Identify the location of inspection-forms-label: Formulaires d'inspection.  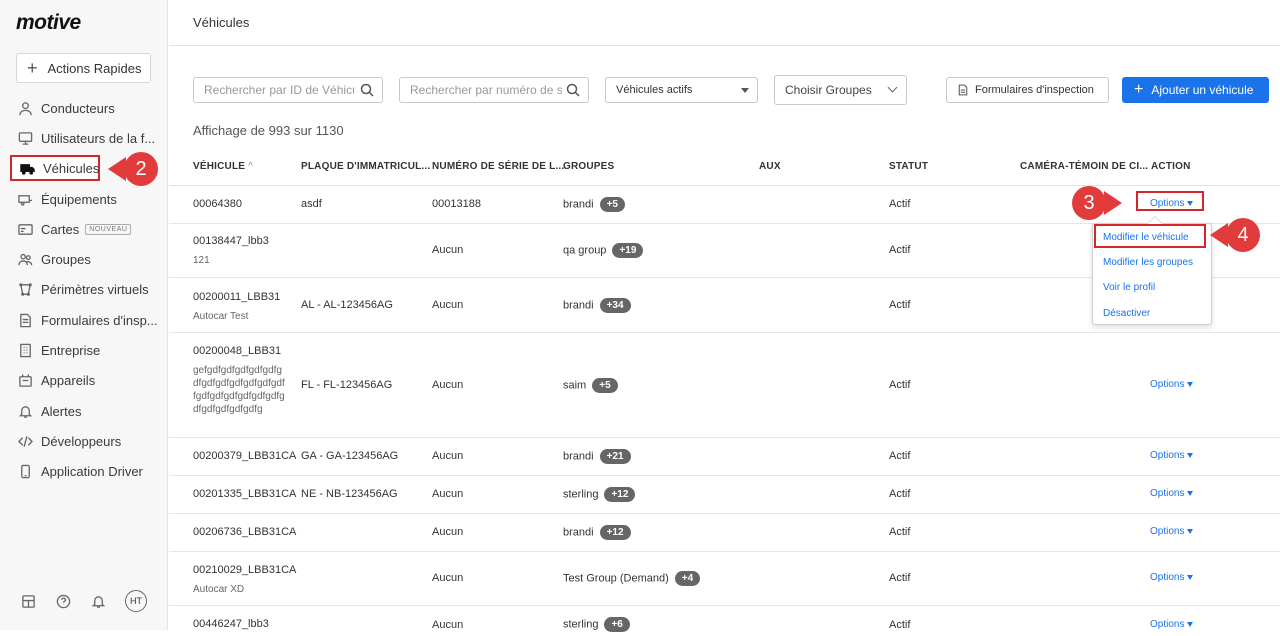
(1034, 90).